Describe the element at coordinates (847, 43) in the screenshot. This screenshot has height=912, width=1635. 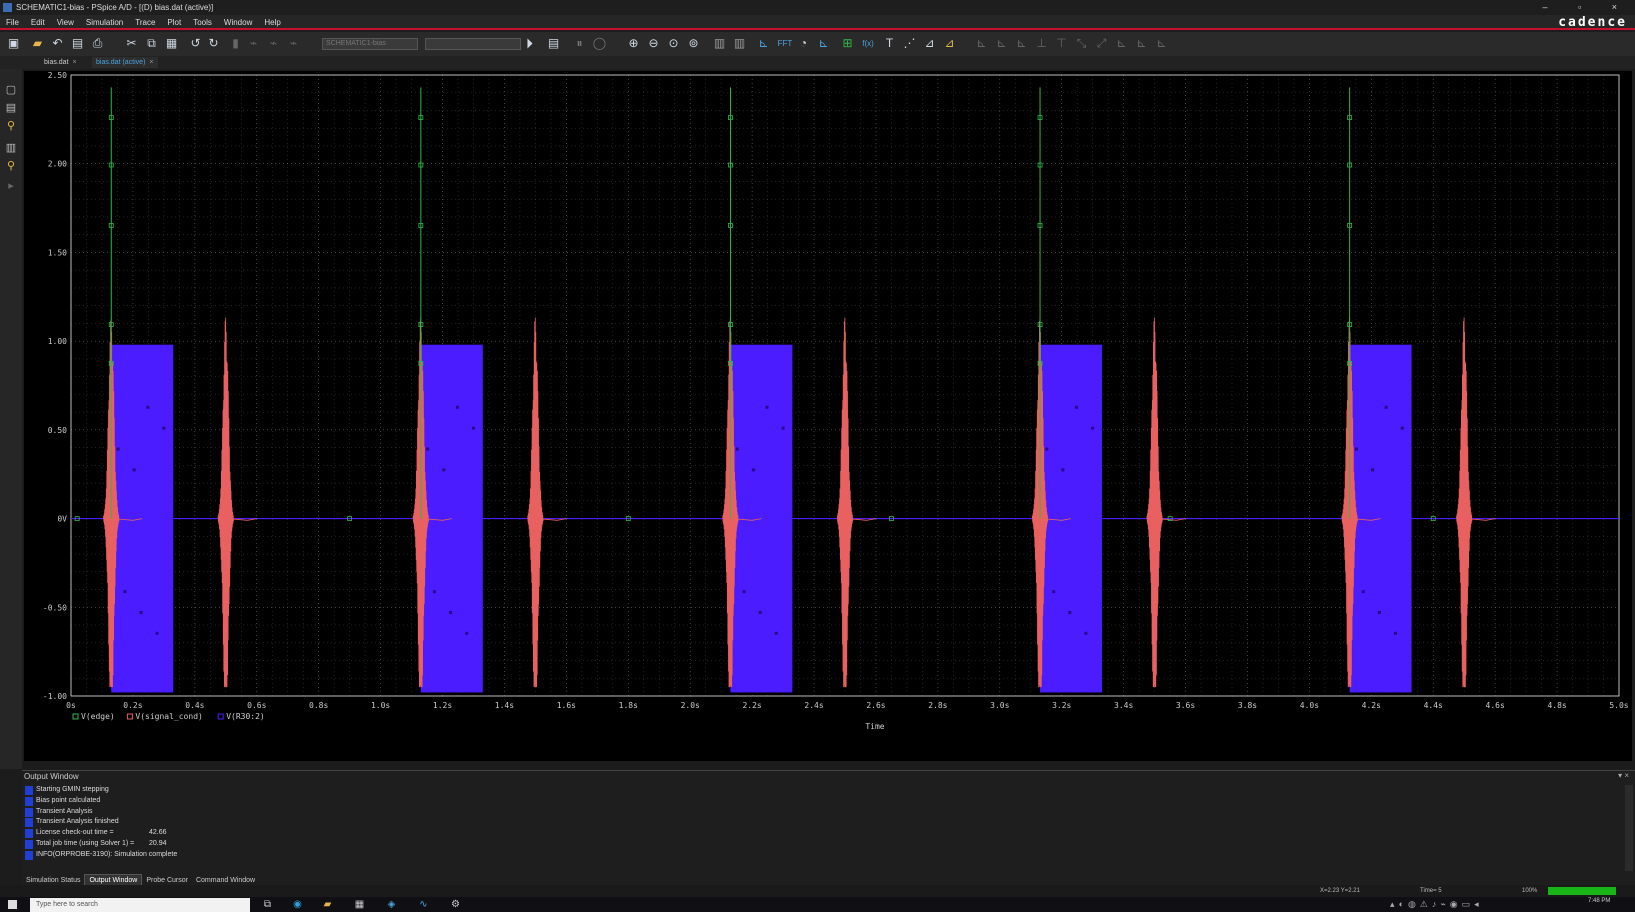
I see `add-trace-icon: ⊞` at that location.